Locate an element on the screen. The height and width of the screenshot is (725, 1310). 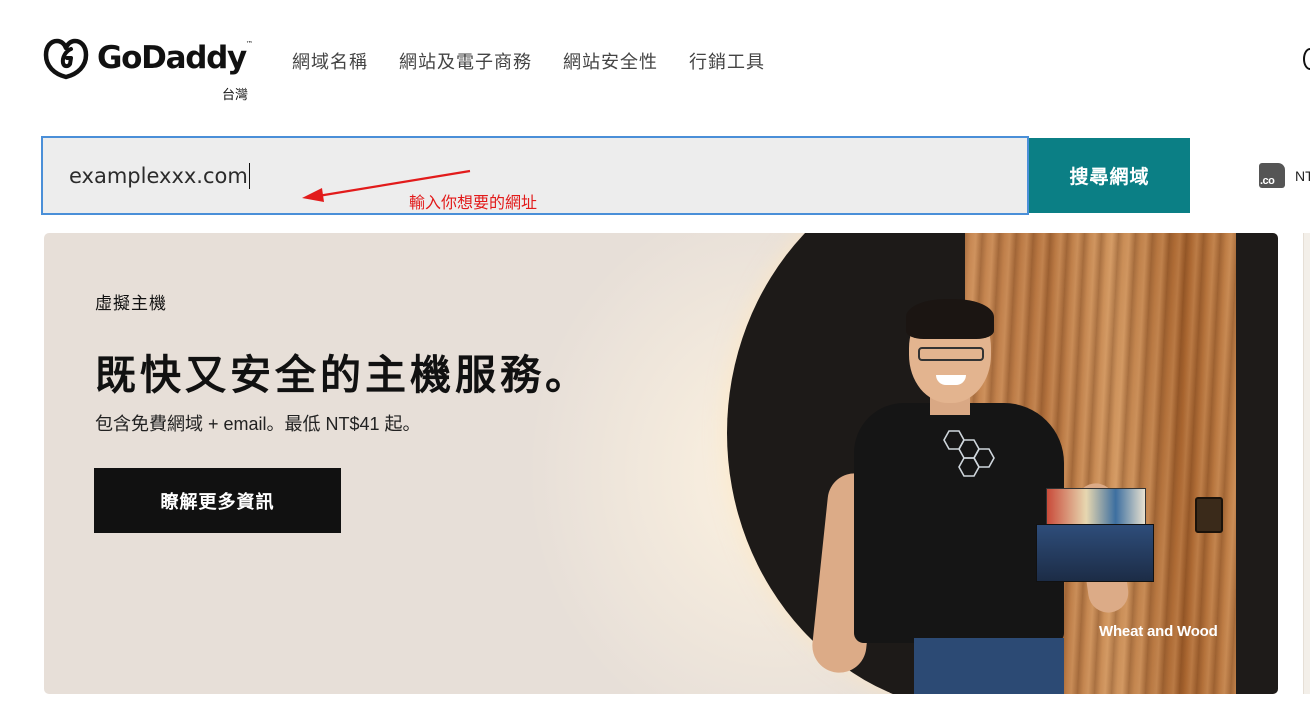
board-game-boxes is located at coordinates (1095, 543).